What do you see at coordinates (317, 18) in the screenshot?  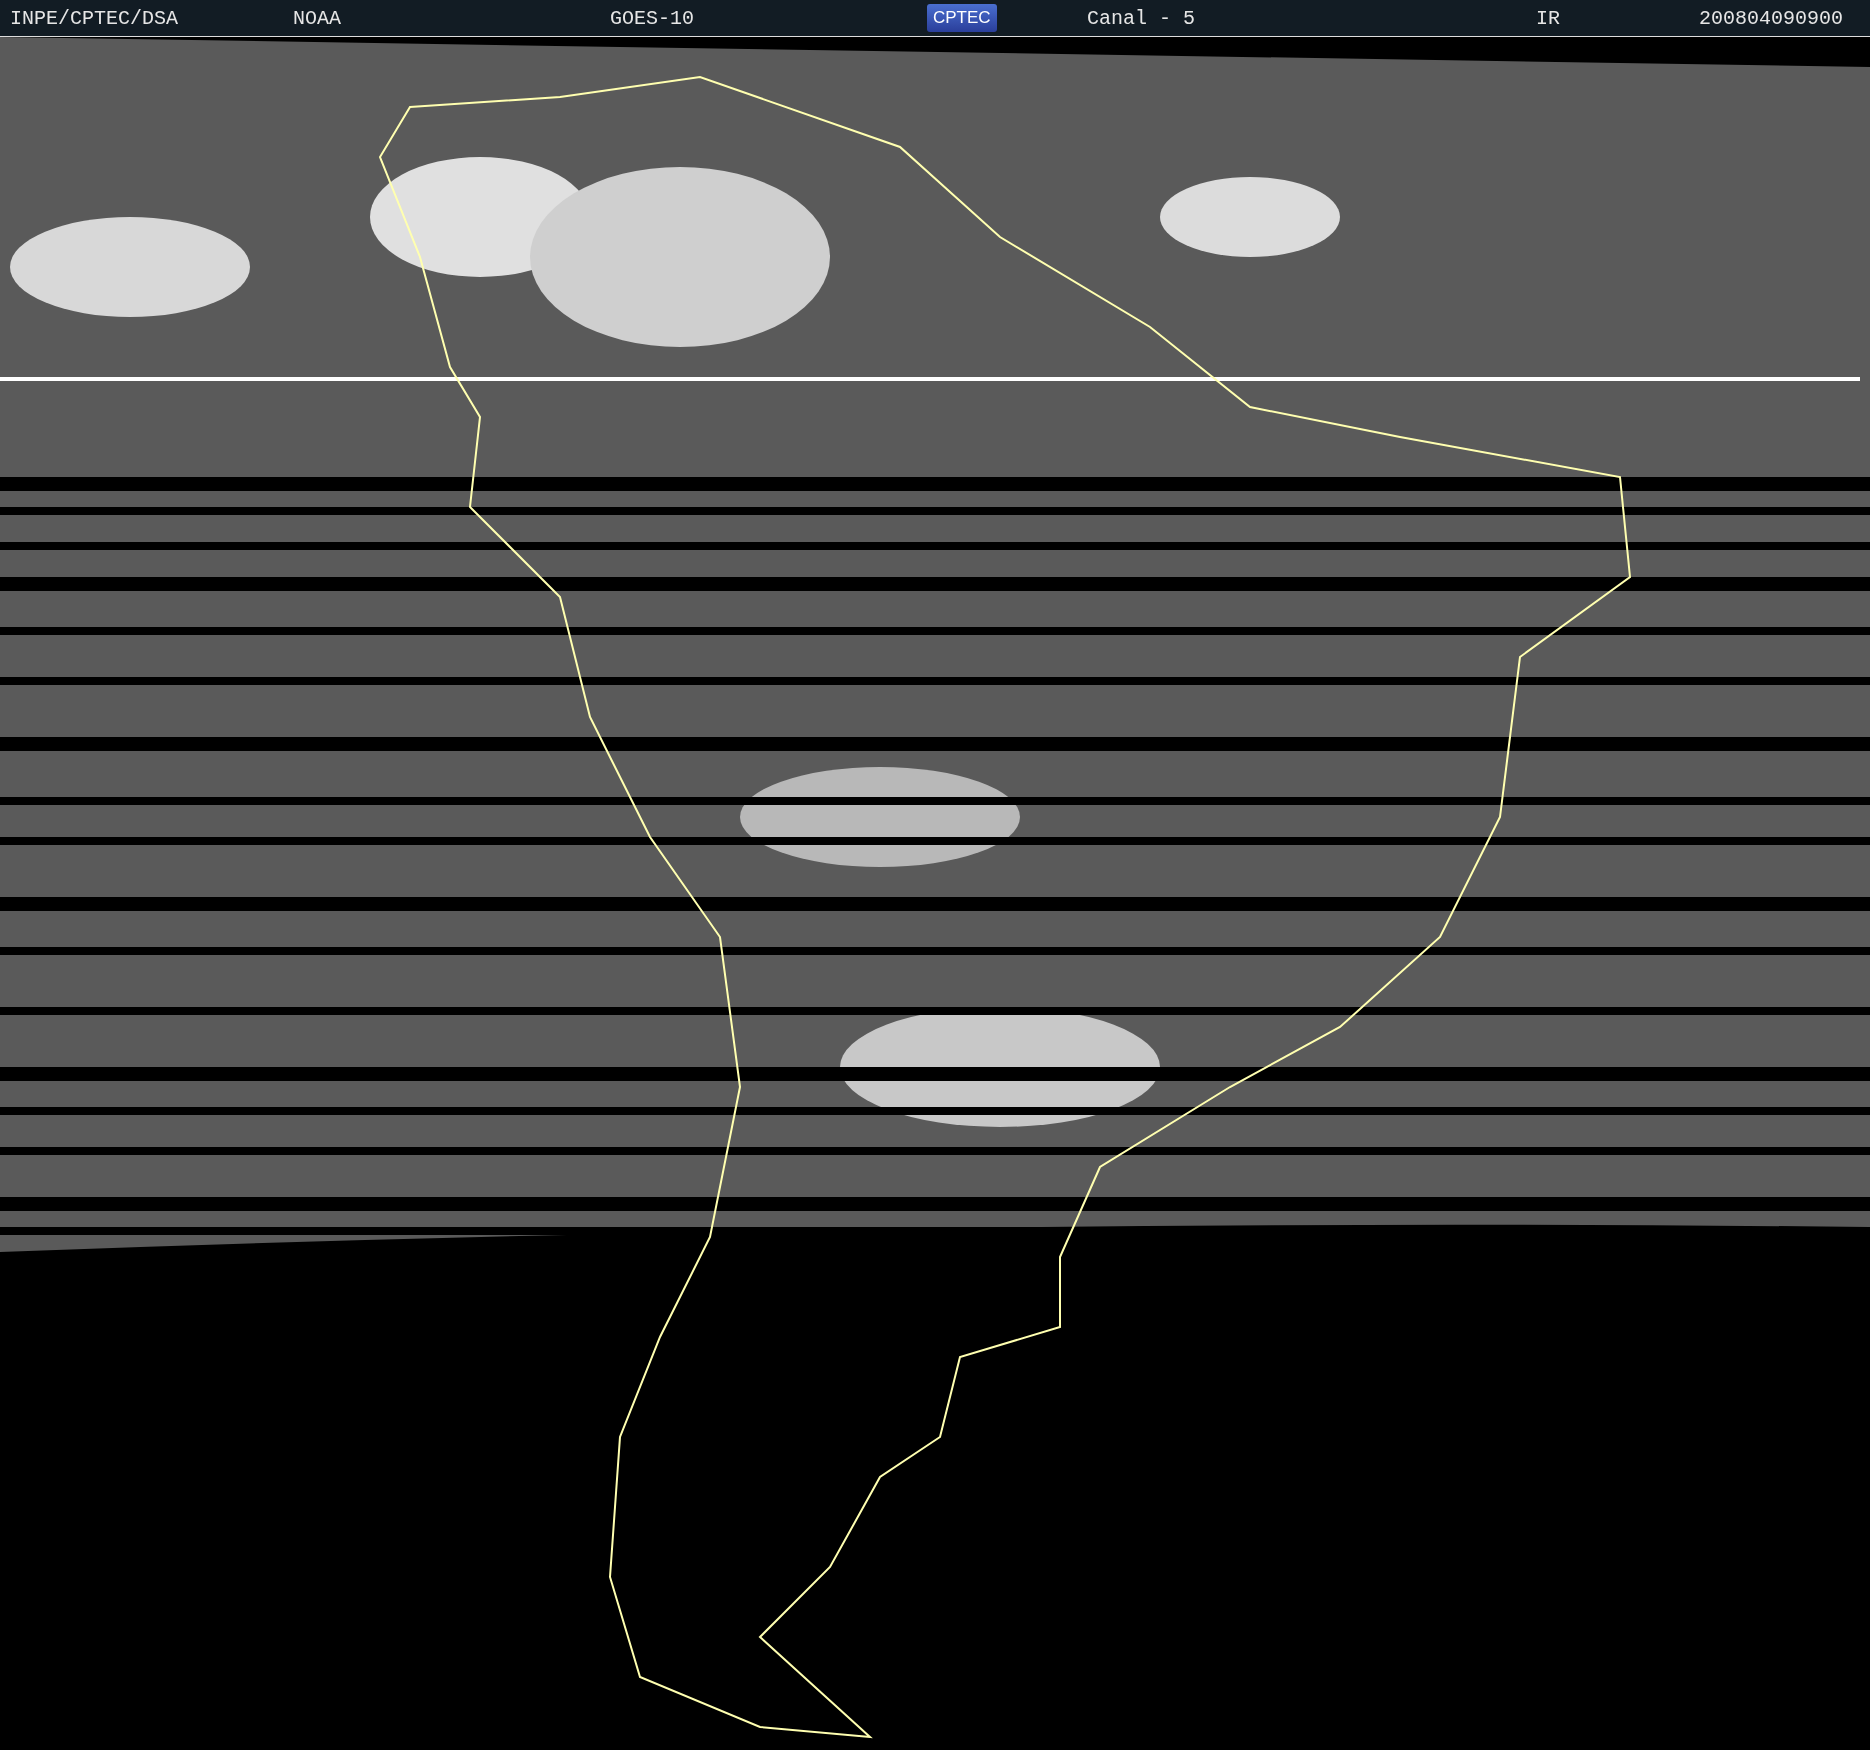 I see `header-label: NOAA` at bounding box center [317, 18].